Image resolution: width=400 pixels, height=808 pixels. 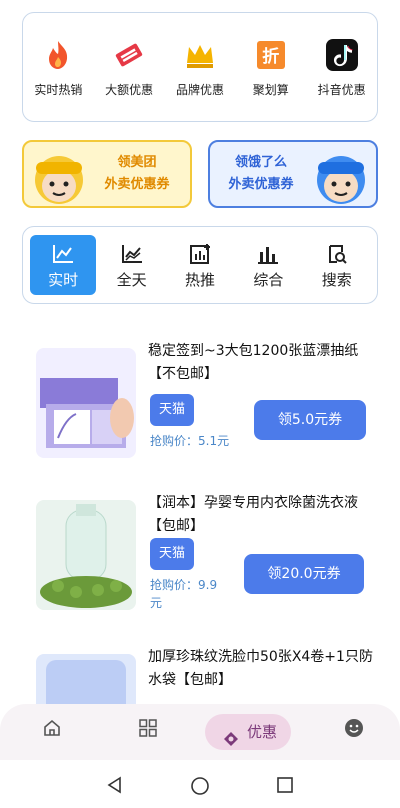 I want to click on category-brand: 品牌优惠, so click(x=200, y=67).